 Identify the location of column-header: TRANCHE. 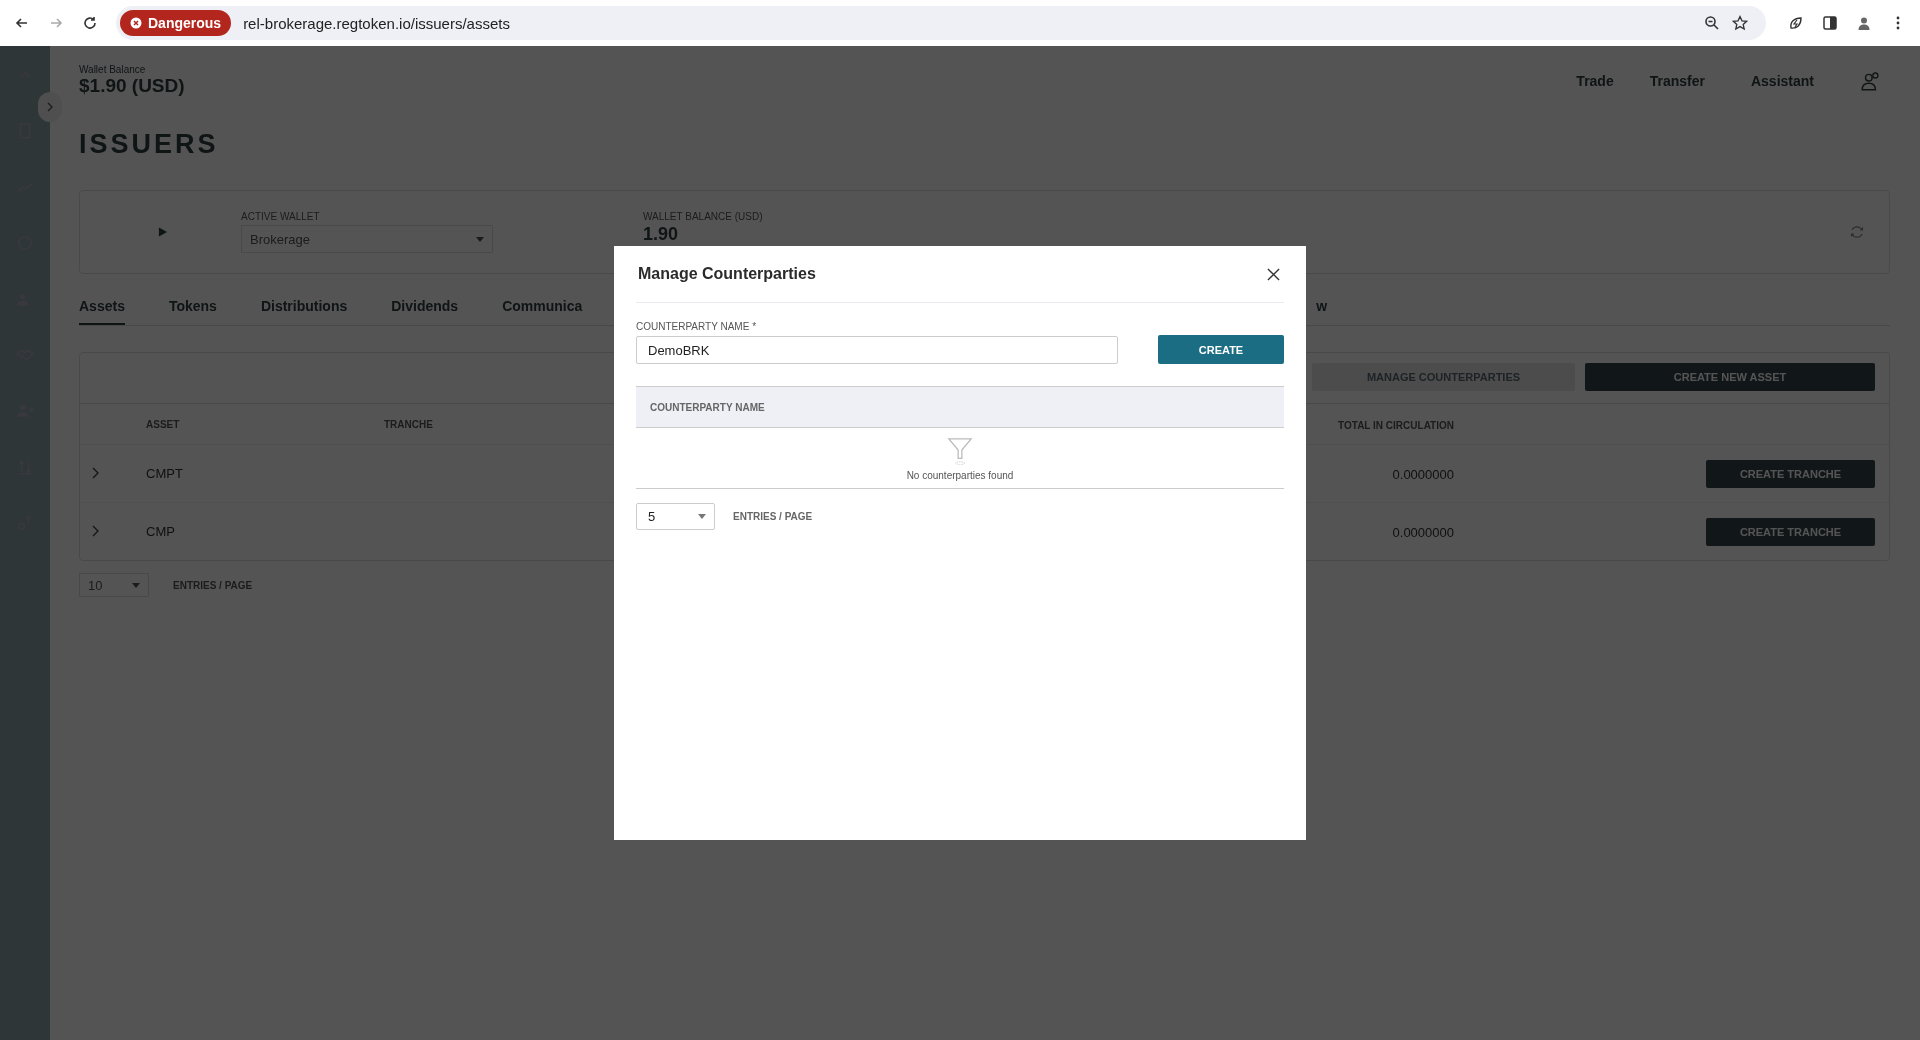
(409, 424).